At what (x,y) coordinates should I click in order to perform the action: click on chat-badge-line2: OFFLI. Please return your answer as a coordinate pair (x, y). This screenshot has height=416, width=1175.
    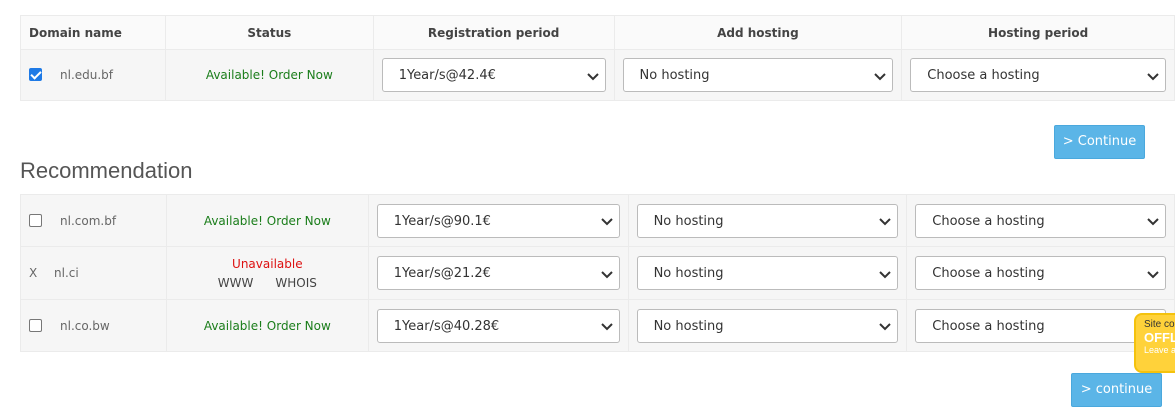
    Looking at the image, I should click on (1159, 337).